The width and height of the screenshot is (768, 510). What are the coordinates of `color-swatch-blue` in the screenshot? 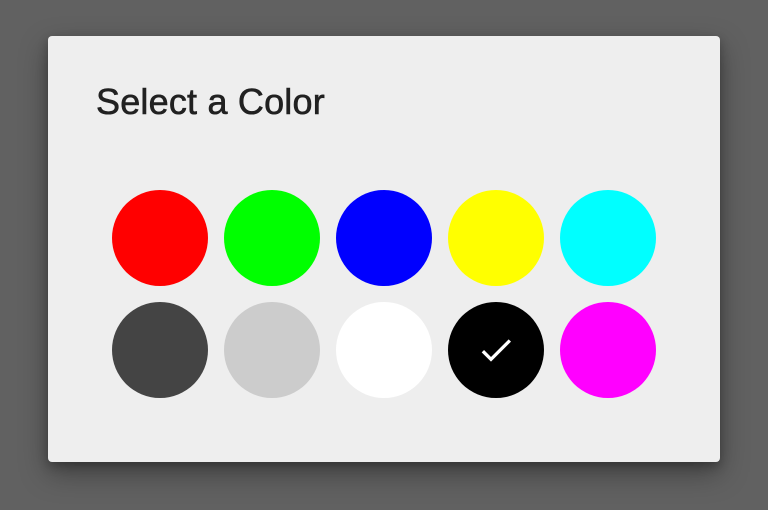 It's located at (384, 238).